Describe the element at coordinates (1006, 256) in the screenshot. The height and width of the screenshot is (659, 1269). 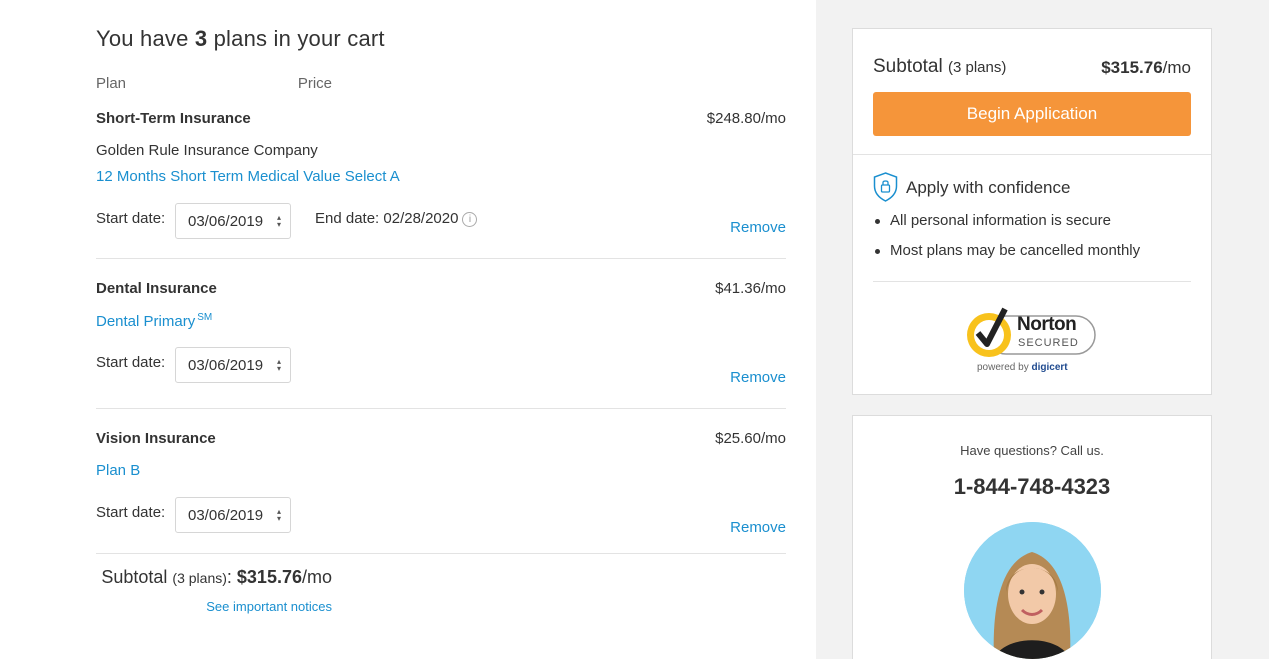
I see `list-item: Most plans may be cancelled monthly` at that location.